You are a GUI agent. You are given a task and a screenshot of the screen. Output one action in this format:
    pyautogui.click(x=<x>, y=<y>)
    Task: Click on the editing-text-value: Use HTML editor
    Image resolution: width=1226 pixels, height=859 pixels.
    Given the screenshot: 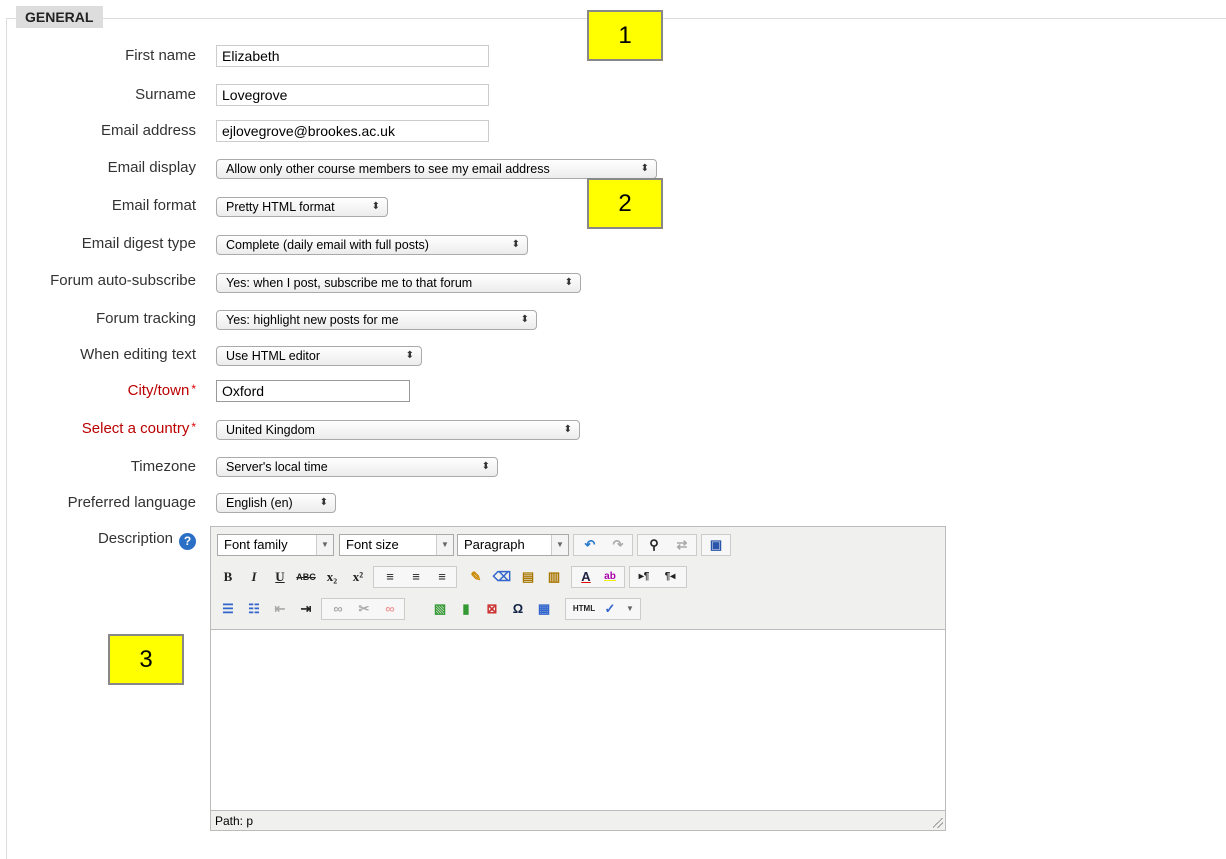 What is the action you would take?
    pyautogui.click(x=273, y=356)
    